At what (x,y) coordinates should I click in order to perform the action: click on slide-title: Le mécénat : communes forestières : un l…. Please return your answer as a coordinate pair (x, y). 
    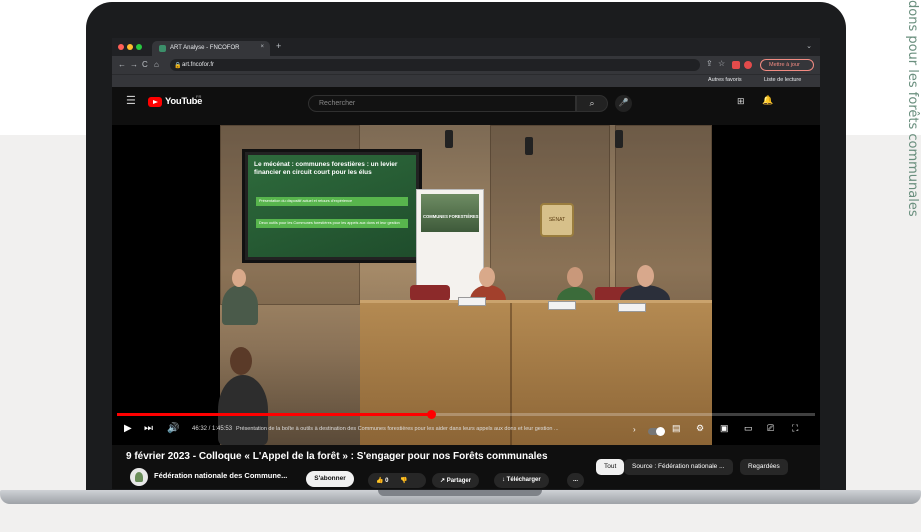
    Looking at the image, I should click on (326, 168).